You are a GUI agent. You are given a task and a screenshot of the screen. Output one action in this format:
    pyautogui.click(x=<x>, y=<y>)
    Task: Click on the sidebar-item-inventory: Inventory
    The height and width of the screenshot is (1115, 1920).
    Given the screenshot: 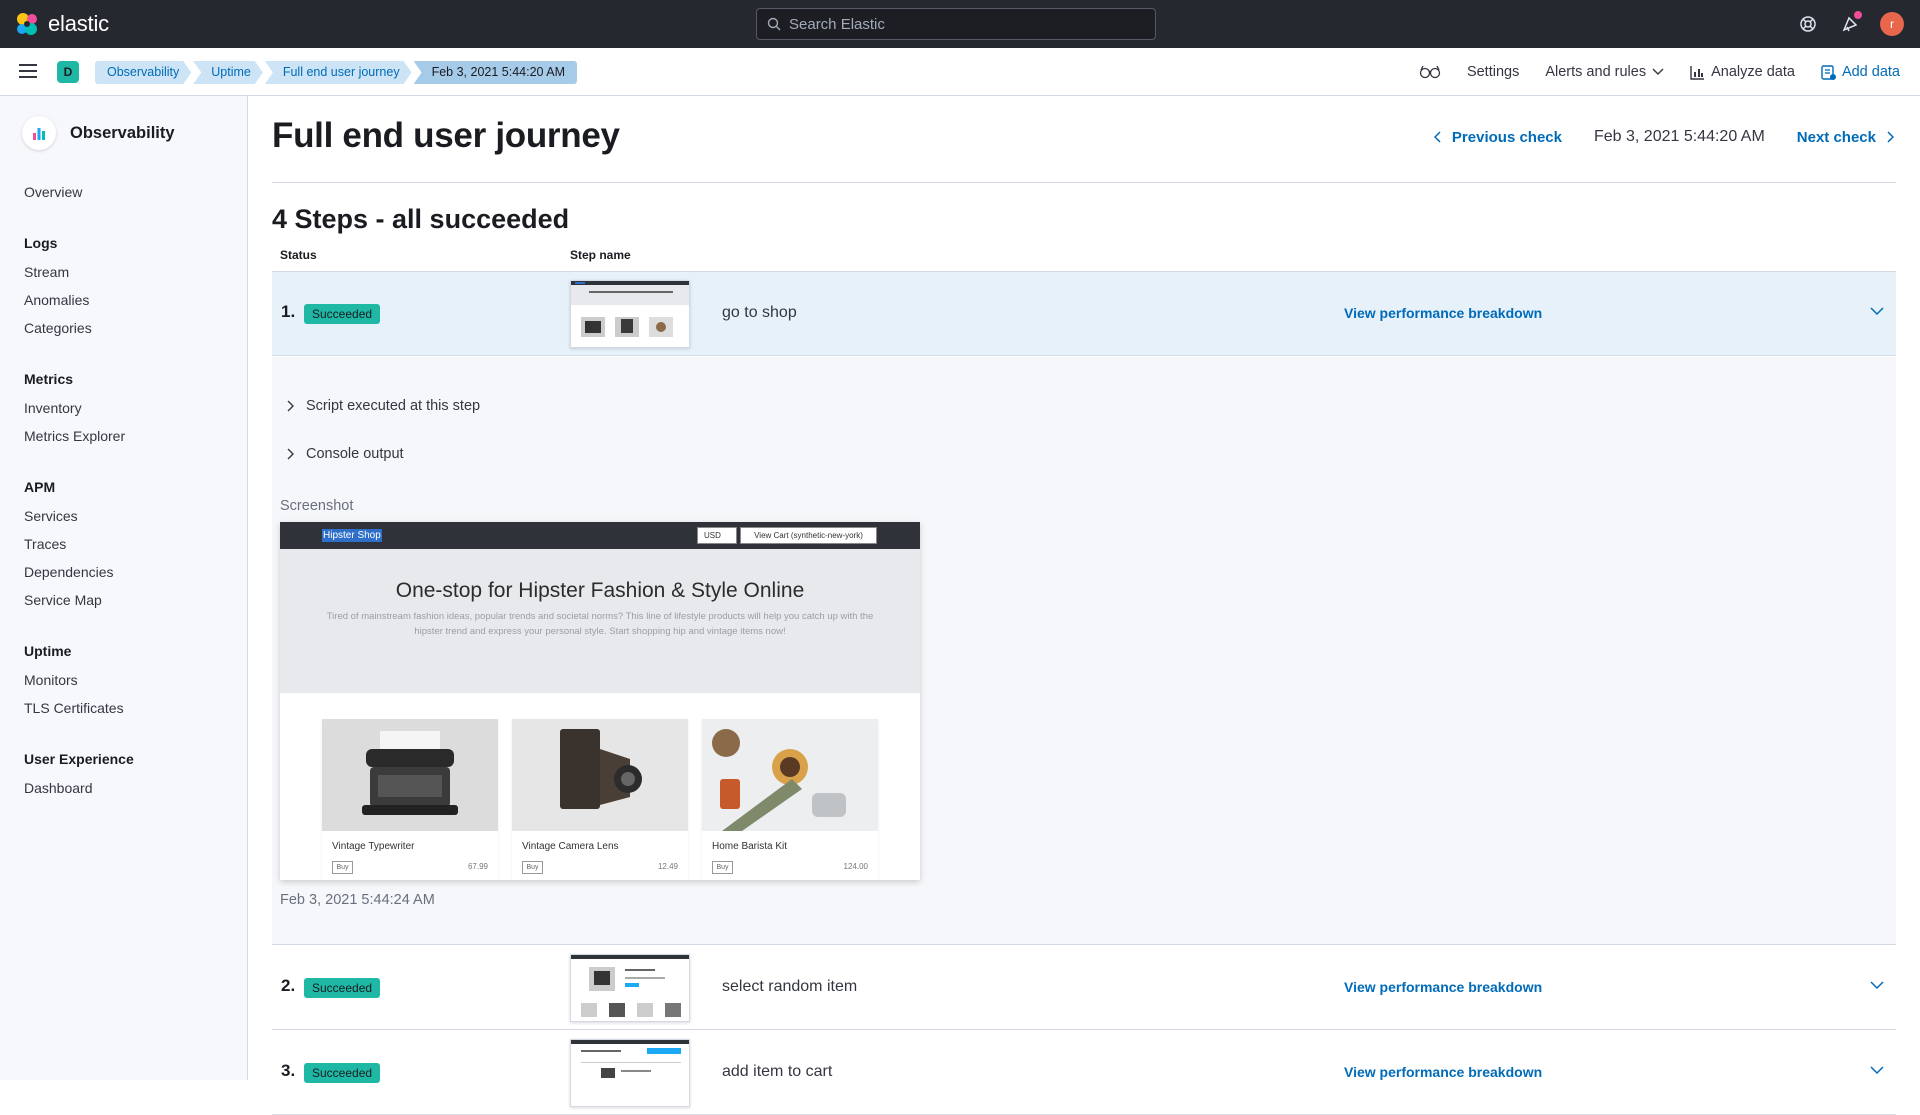 What is the action you would take?
    pyautogui.click(x=53, y=408)
    